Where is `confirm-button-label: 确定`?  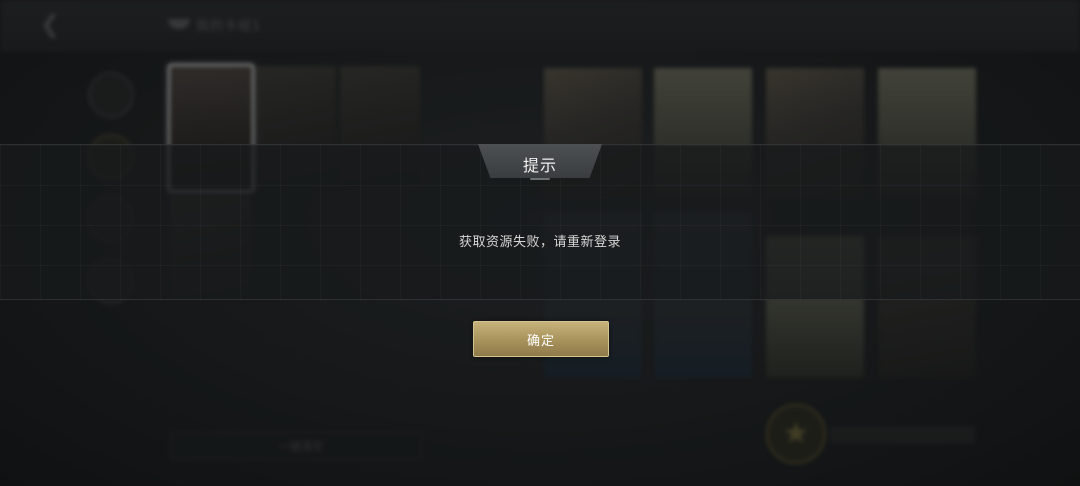
confirm-button-label: 确定 is located at coordinates (540, 341).